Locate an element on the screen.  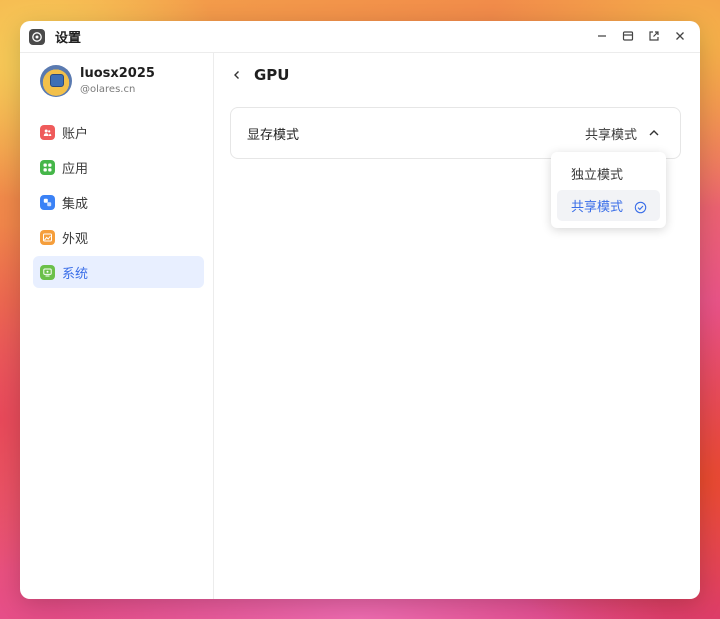
sidebar-item-label: 集成 is located at coordinates (75, 204).